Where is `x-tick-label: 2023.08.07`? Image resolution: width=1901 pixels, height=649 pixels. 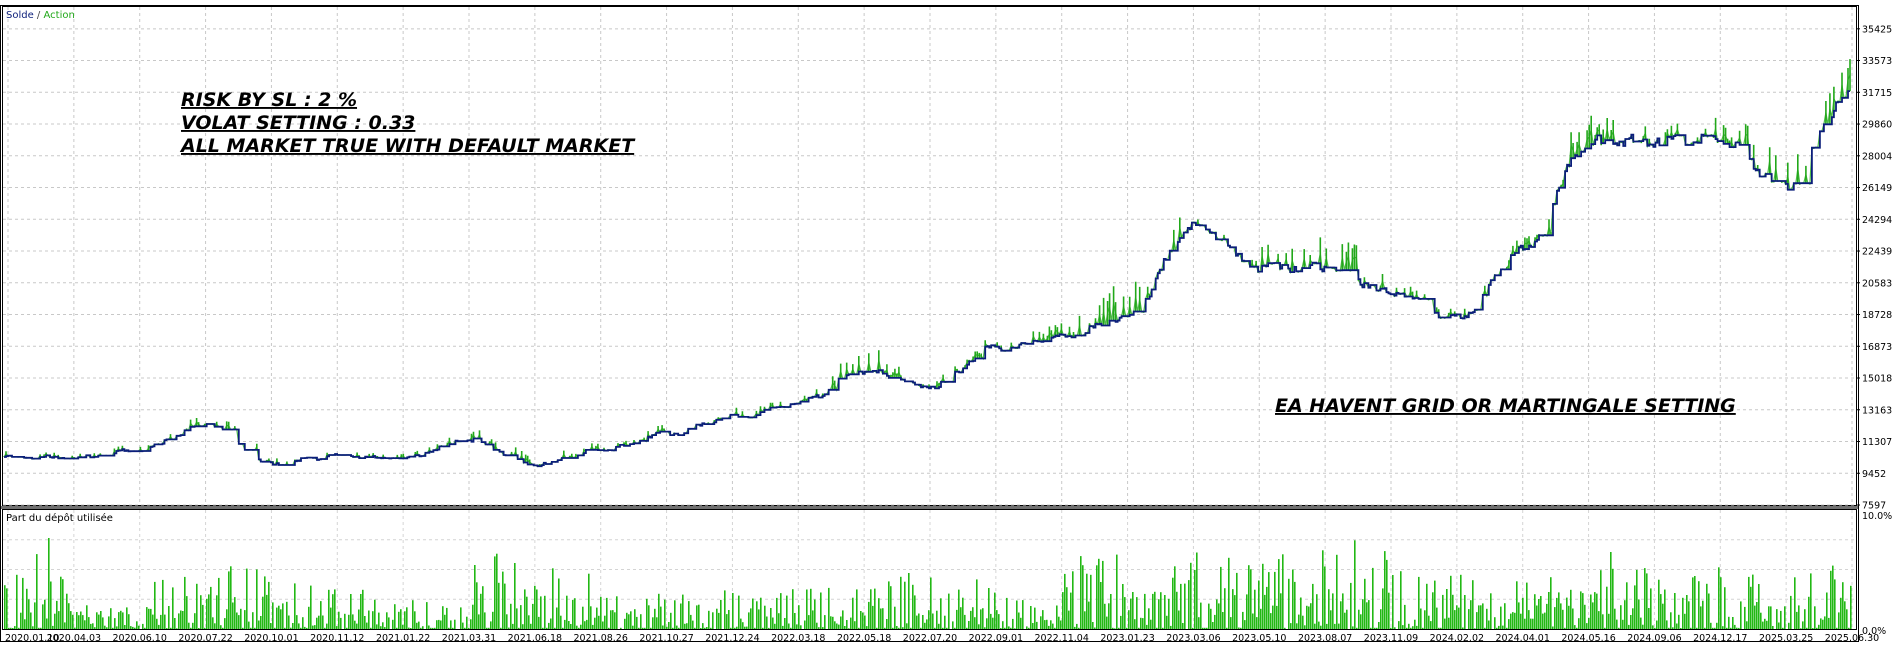
x-tick-label: 2023.08.07 is located at coordinates (1325, 638).